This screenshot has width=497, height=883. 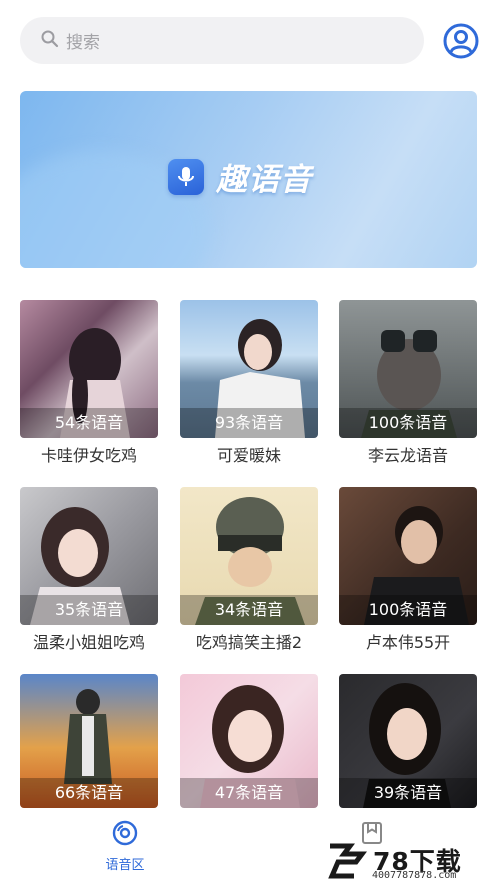 What do you see at coordinates (249, 610) in the screenshot?
I see `voice-count: 34条语音` at bounding box center [249, 610].